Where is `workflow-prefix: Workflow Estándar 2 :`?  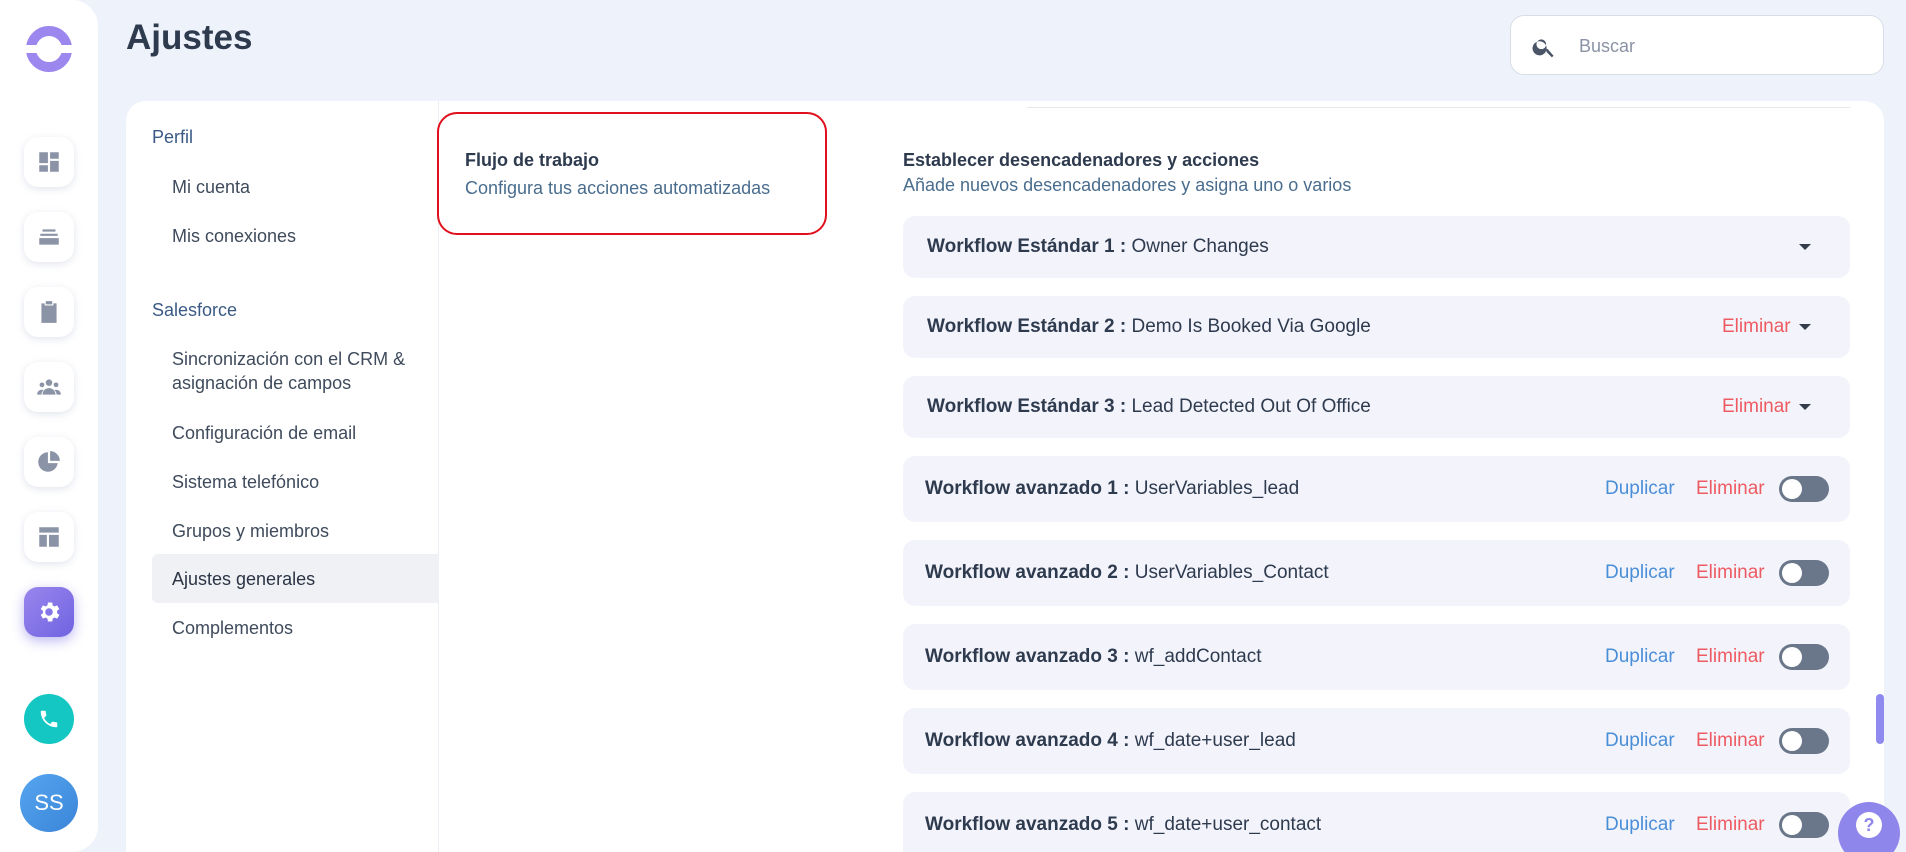
workflow-prefix: Workflow Estándar 2 : is located at coordinates (1027, 326).